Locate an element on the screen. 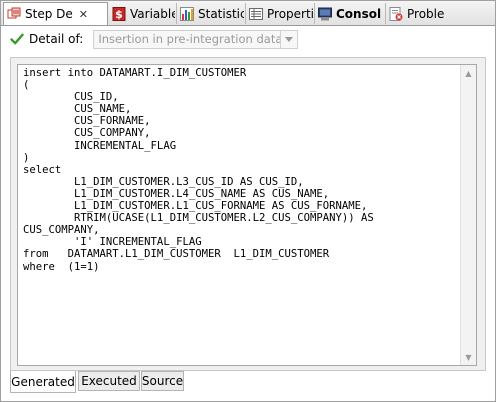 This screenshot has height=402, width=496. tab-label: Generated is located at coordinates (43, 381).